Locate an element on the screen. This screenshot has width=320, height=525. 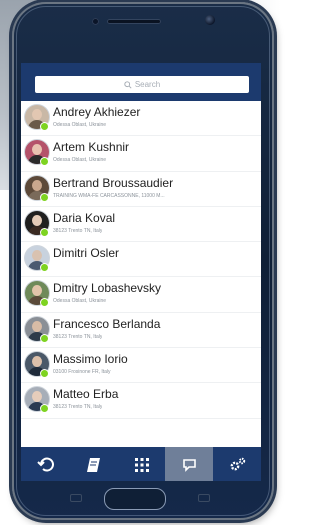
contact-name: Dmitry Lobashevsky is located at coordinates (107, 288).